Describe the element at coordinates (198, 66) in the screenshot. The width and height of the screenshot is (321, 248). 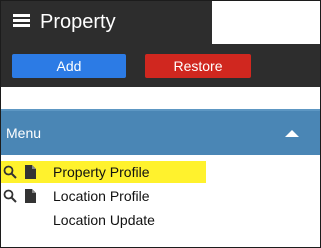
I see `restore-button: Restore` at that location.